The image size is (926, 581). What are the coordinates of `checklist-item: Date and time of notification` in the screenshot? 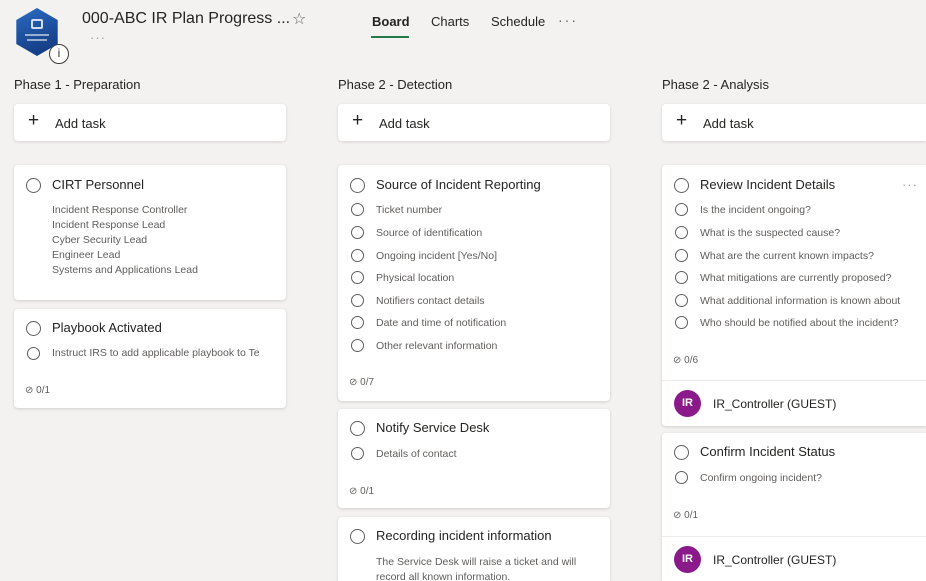 It's located at (441, 323).